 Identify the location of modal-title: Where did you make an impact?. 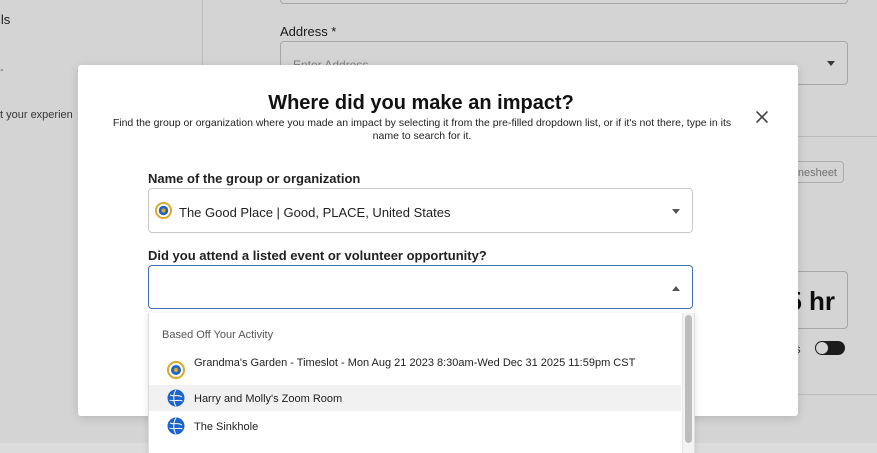
(421, 103).